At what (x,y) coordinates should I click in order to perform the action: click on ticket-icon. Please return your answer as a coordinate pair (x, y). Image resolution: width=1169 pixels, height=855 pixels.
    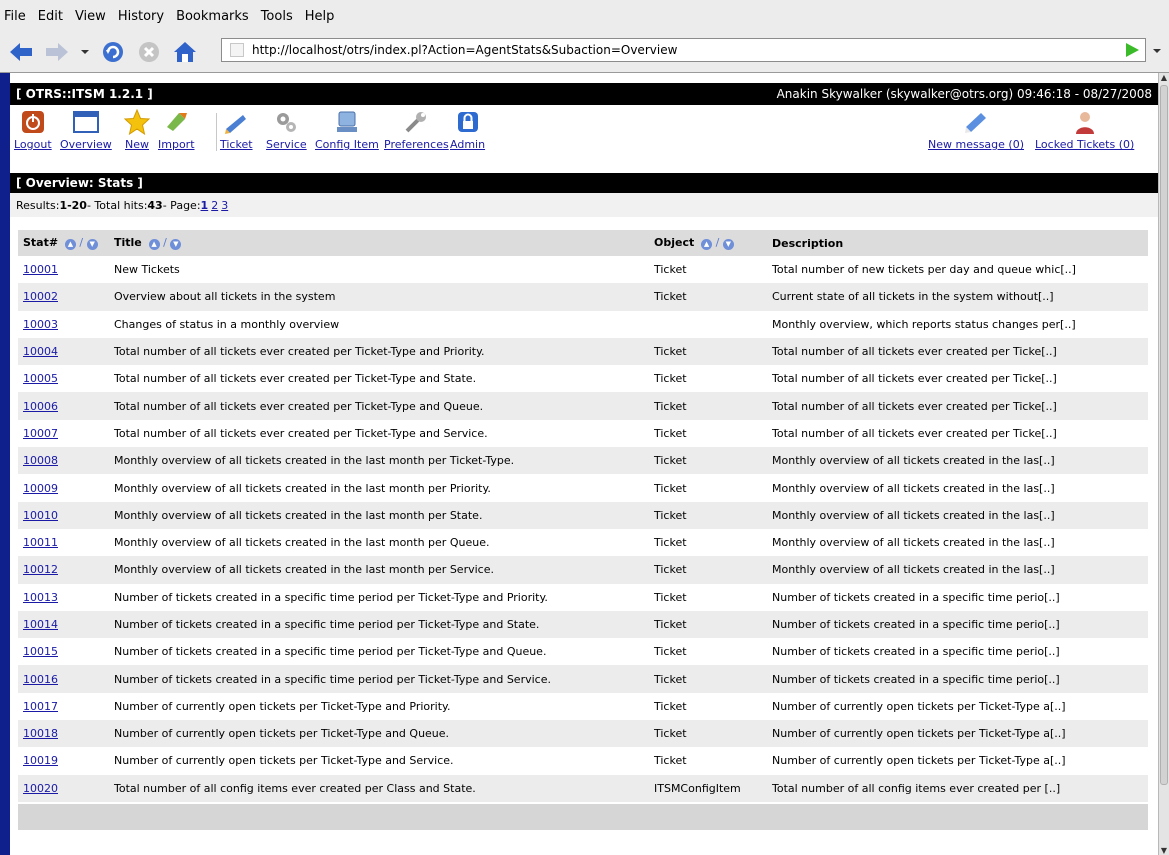
    Looking at the image, I should click on (236, 124).